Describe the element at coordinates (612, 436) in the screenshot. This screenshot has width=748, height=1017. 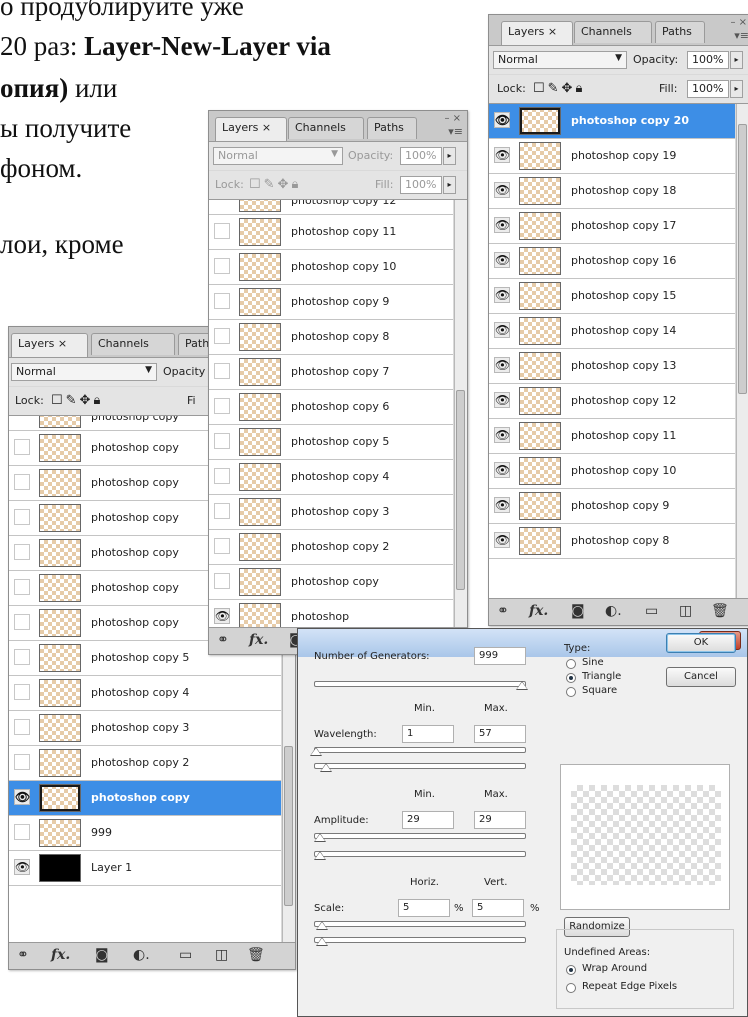
I see `layer-row: 👁︎ photoshop copy 11` at that location.